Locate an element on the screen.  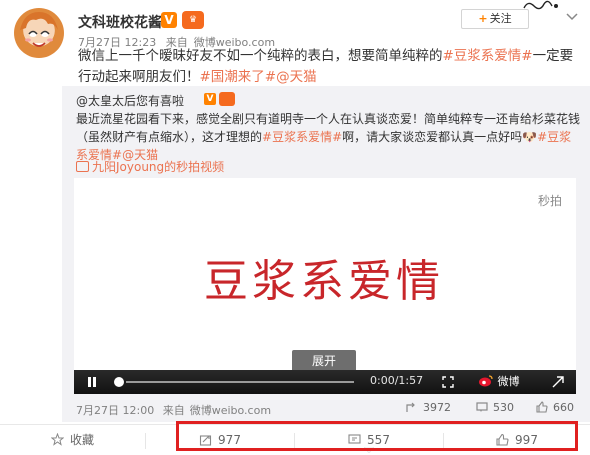
video-controls: 0:00/1:57 微博 is located at coordinates (325, 382).